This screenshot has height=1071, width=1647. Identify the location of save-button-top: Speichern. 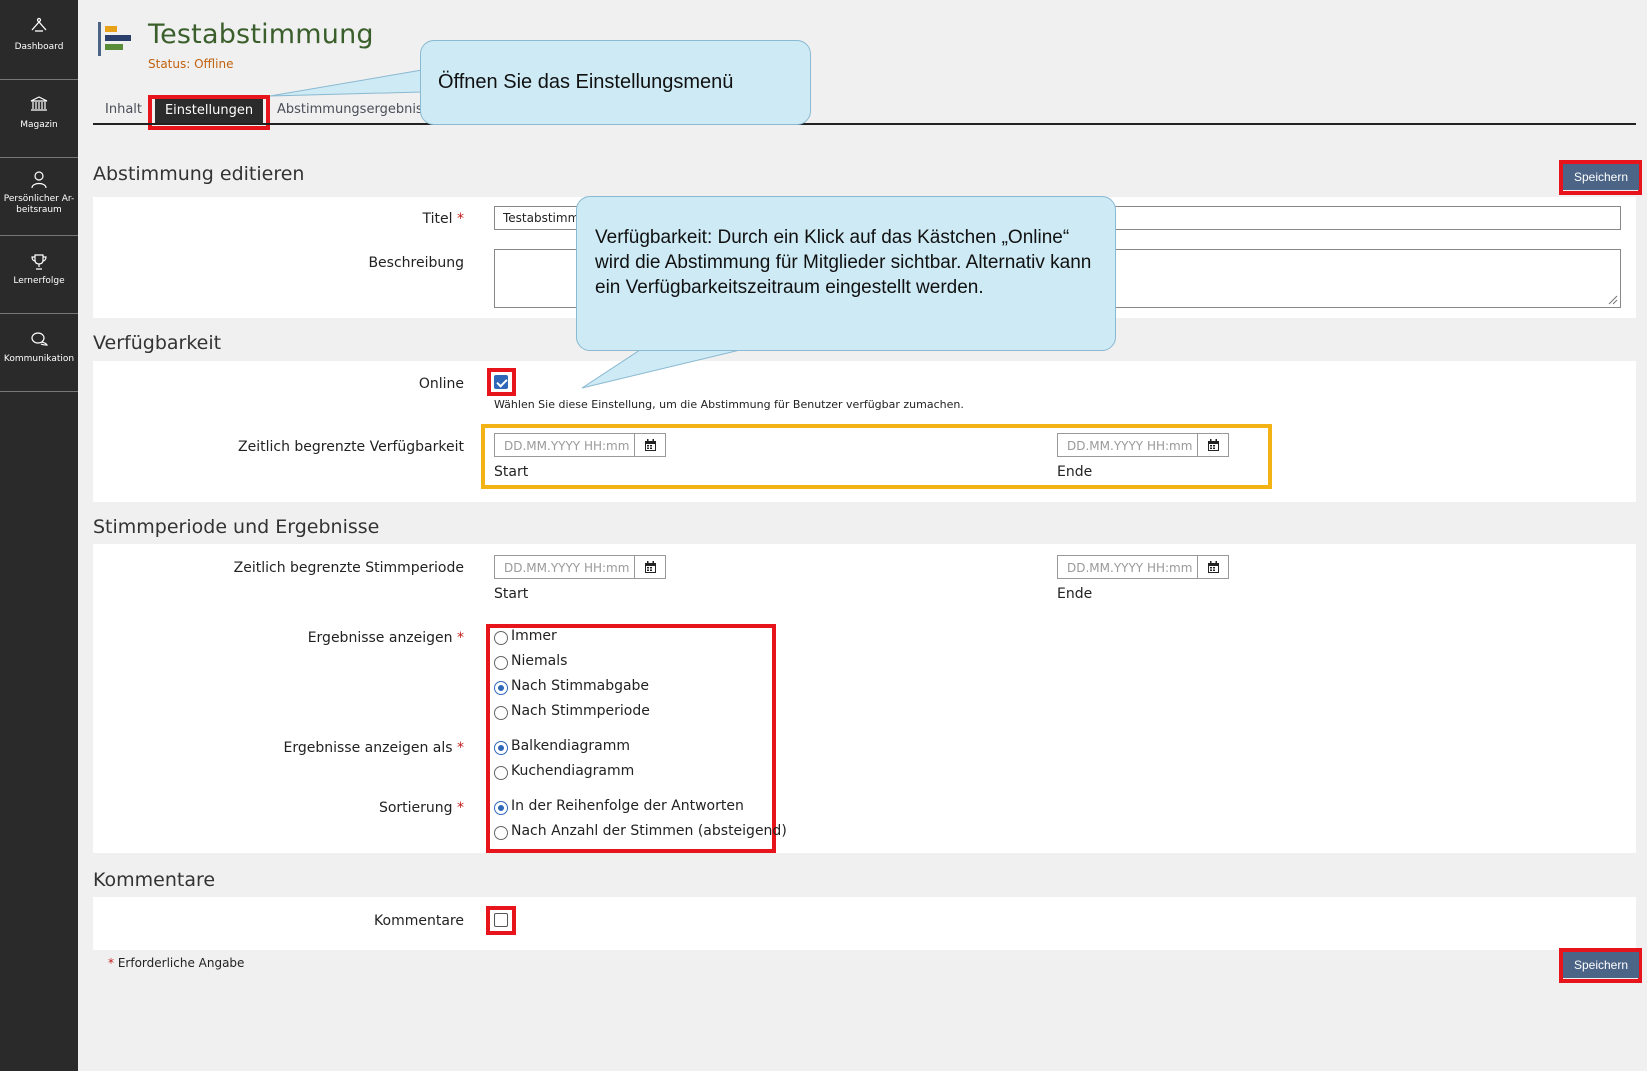
(1601, 177).